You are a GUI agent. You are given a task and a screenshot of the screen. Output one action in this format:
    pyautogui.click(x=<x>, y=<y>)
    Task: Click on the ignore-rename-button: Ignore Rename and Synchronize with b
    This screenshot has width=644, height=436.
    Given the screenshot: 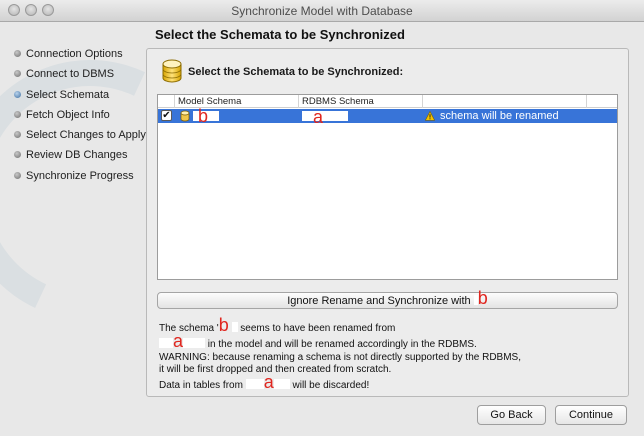 What is the action you would take?
    pyautogui.click(x=387, y=299)
    